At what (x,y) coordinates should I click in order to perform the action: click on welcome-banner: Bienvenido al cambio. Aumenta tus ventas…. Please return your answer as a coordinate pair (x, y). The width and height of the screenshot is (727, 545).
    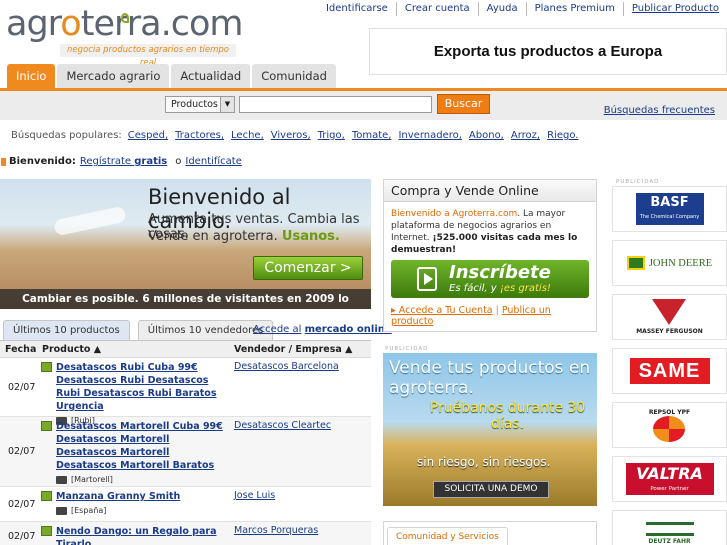
    Looking at the image, I should click on (185, 244).